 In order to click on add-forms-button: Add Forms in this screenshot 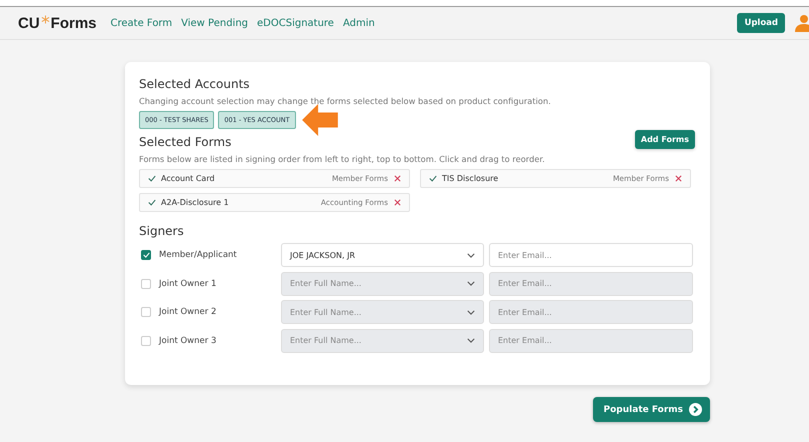, I will do `click(664, 139)`.